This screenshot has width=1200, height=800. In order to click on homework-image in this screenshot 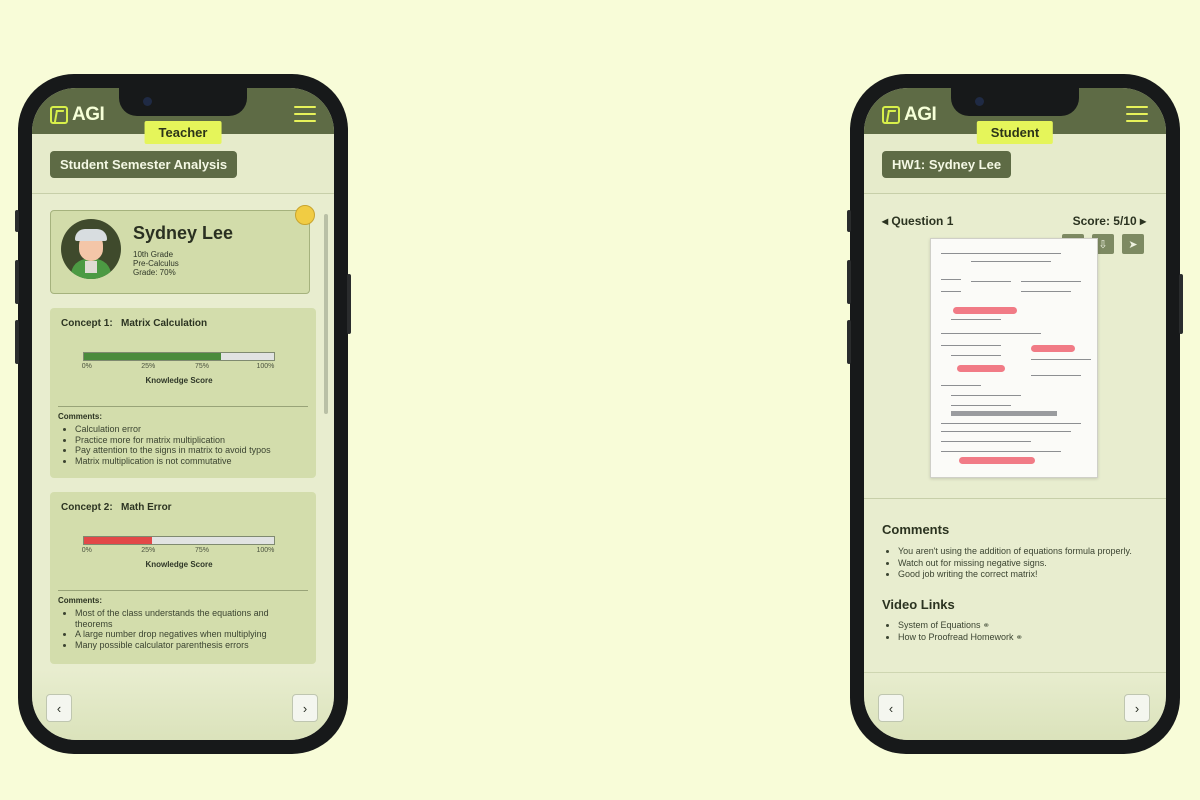, I will do `click(1014, 358)`.